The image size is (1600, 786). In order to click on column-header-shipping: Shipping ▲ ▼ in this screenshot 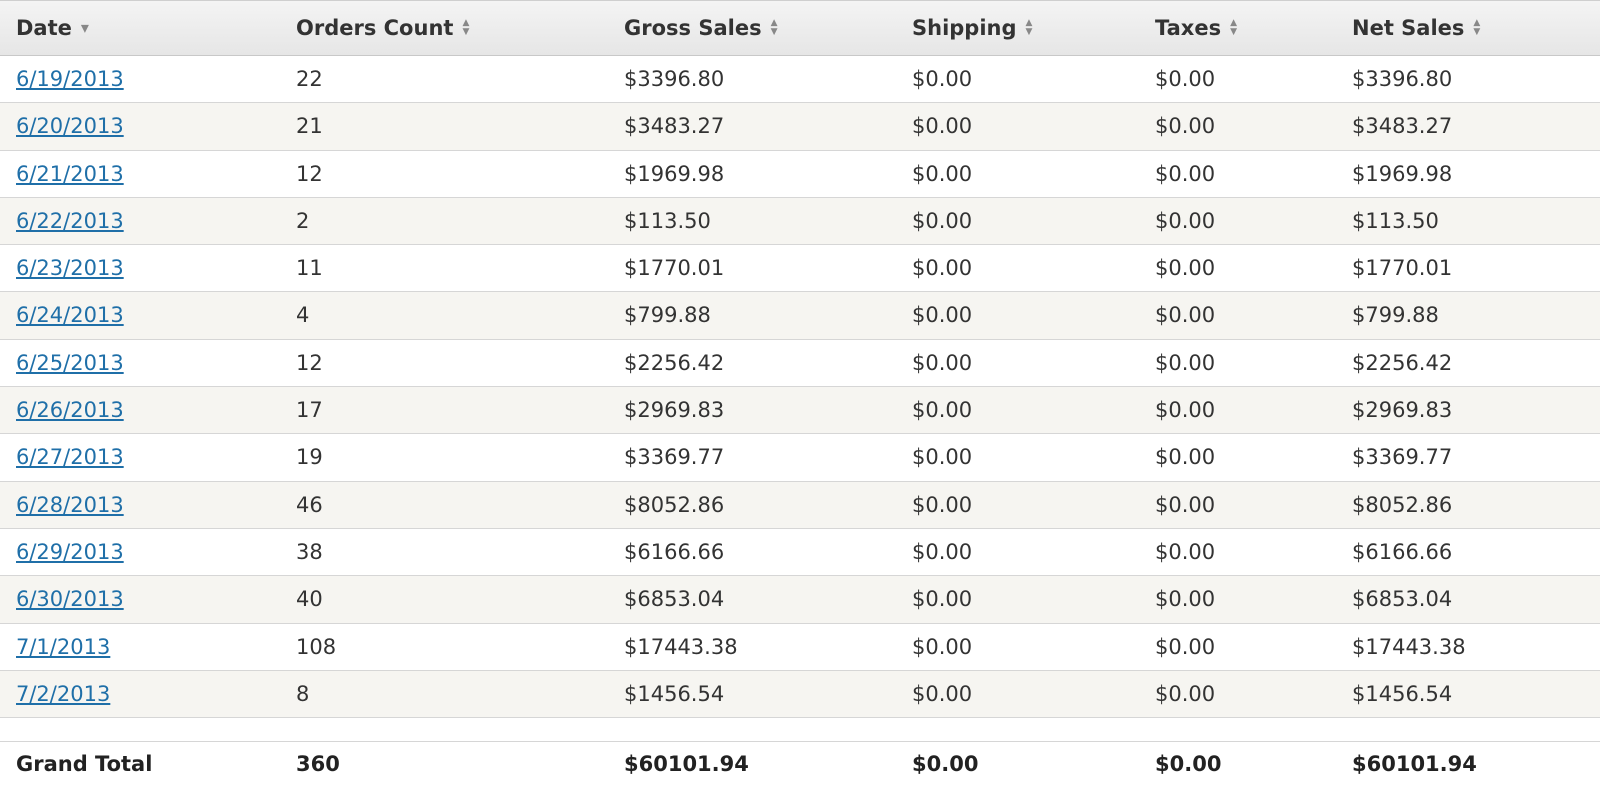, I will do `click(972, 28)`.